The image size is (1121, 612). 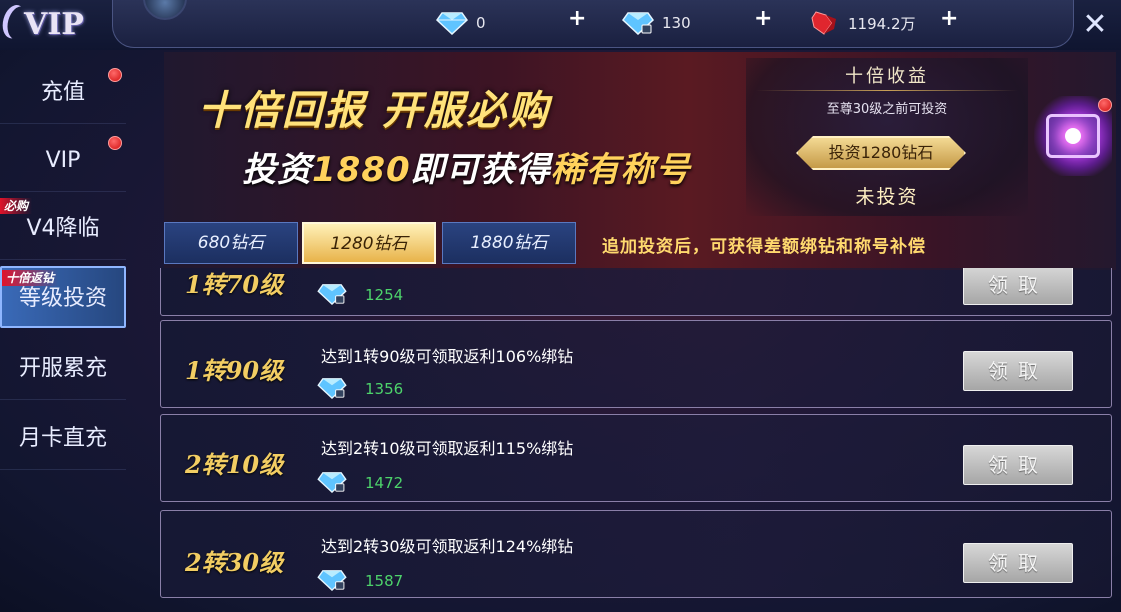 What do you see at coordinates (620, 170) in the screenshot?
I see `subtitle-highlight: 稀有称号` at bounding box center [620, 170].